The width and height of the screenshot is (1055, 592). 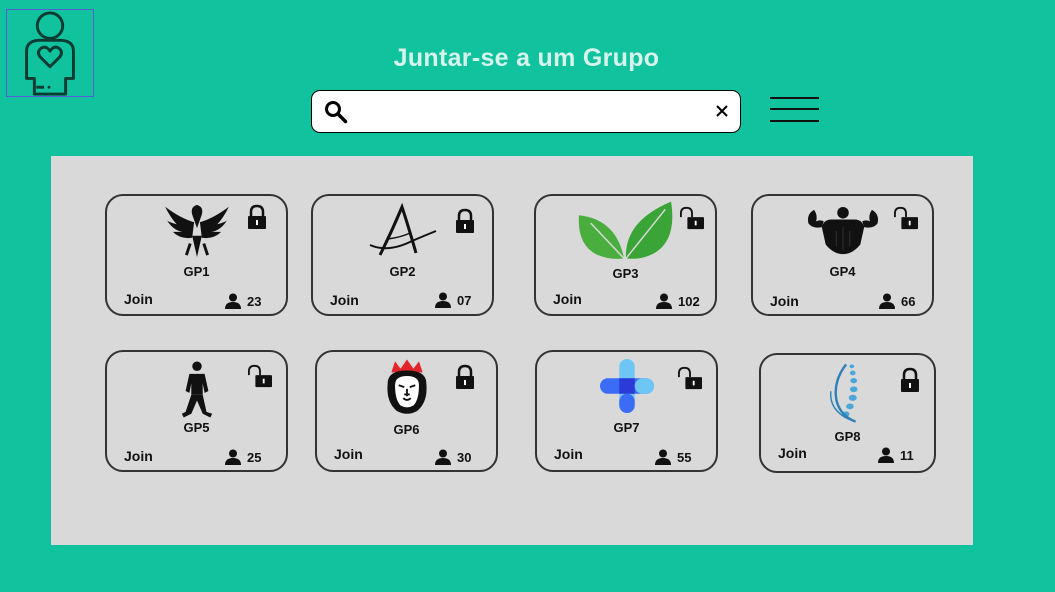 What do you see at coordinates (406, 429) in the screenshot?
I see `group-name: GP6` at bounding box center [406, 429].